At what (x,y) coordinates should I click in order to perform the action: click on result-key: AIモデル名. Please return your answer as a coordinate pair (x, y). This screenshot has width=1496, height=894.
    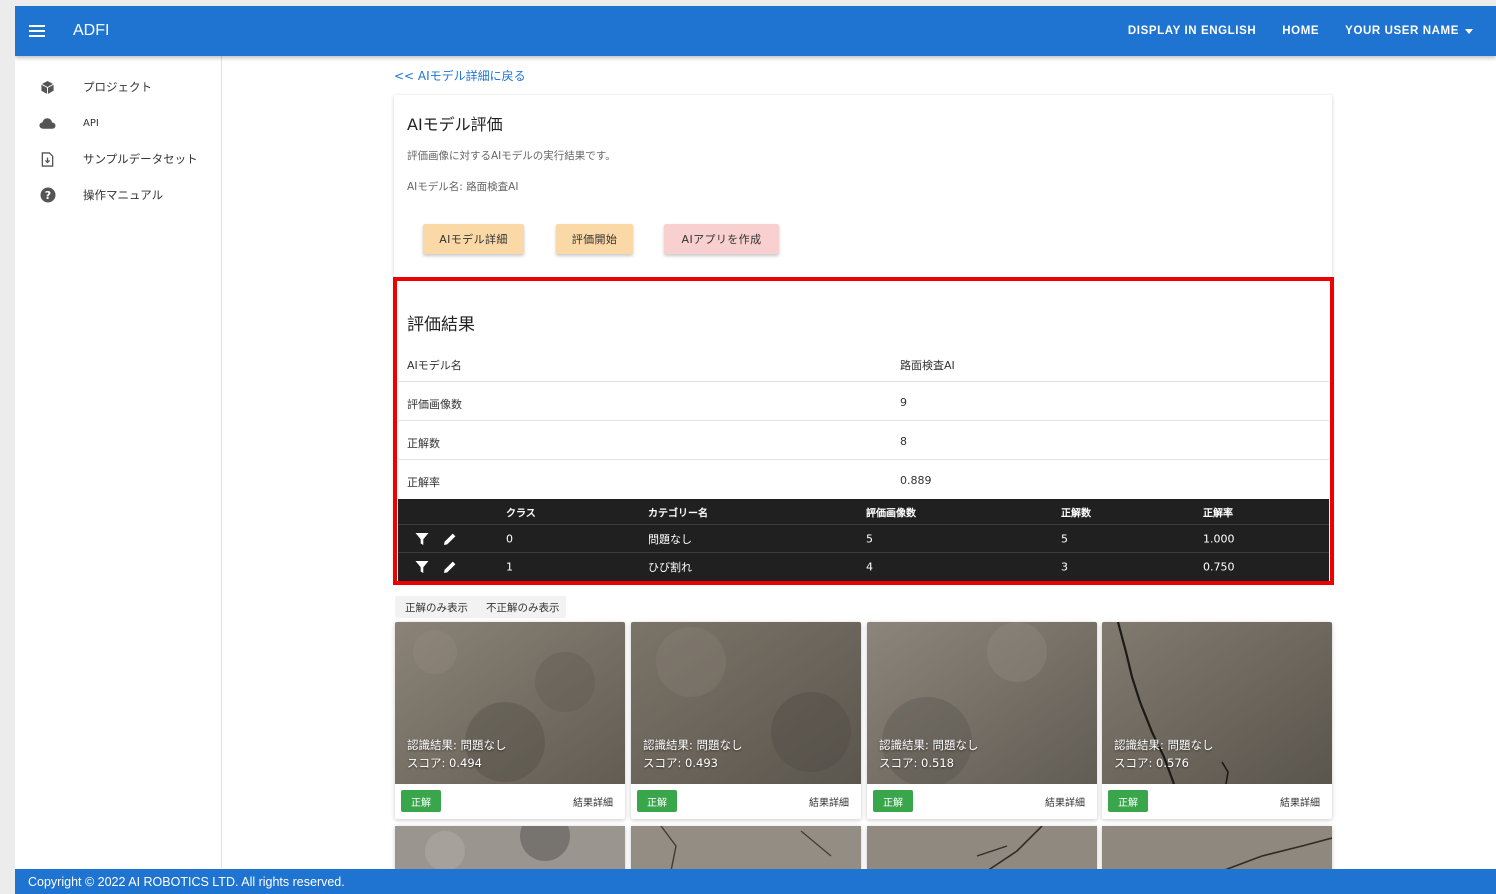
    Looking at the image, I should click on (434, 365).